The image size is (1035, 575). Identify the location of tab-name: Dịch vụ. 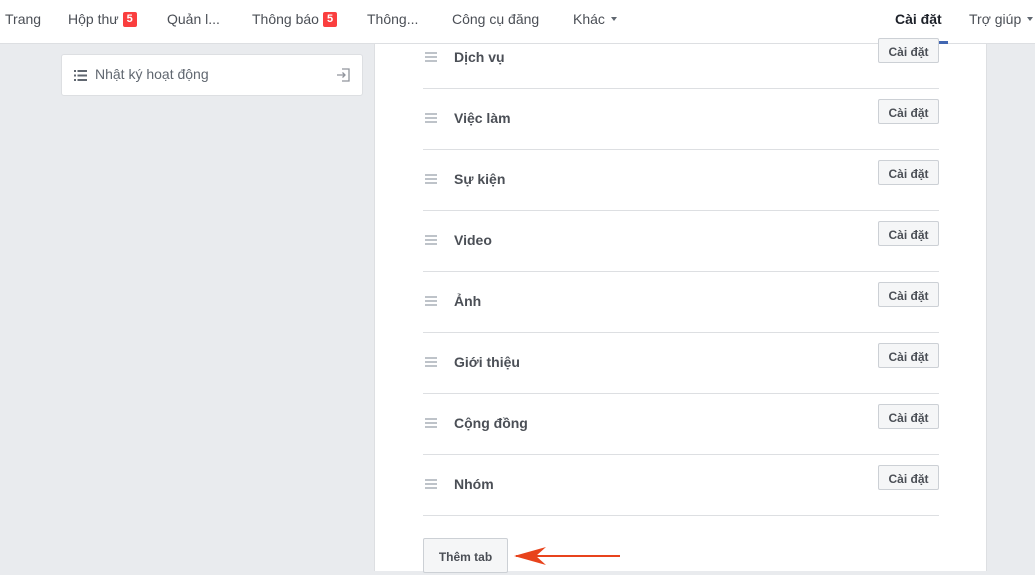
(479, 57).